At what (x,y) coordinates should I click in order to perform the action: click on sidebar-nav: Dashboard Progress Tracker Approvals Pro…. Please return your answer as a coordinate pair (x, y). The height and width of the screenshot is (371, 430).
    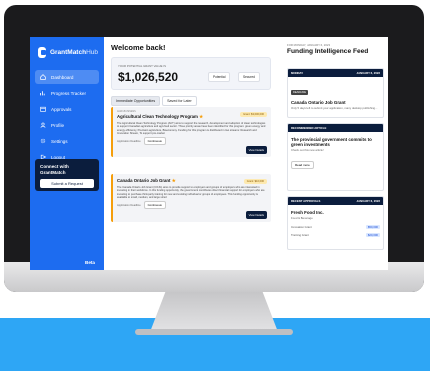
    Looking at the image, I should click on (67, 117).